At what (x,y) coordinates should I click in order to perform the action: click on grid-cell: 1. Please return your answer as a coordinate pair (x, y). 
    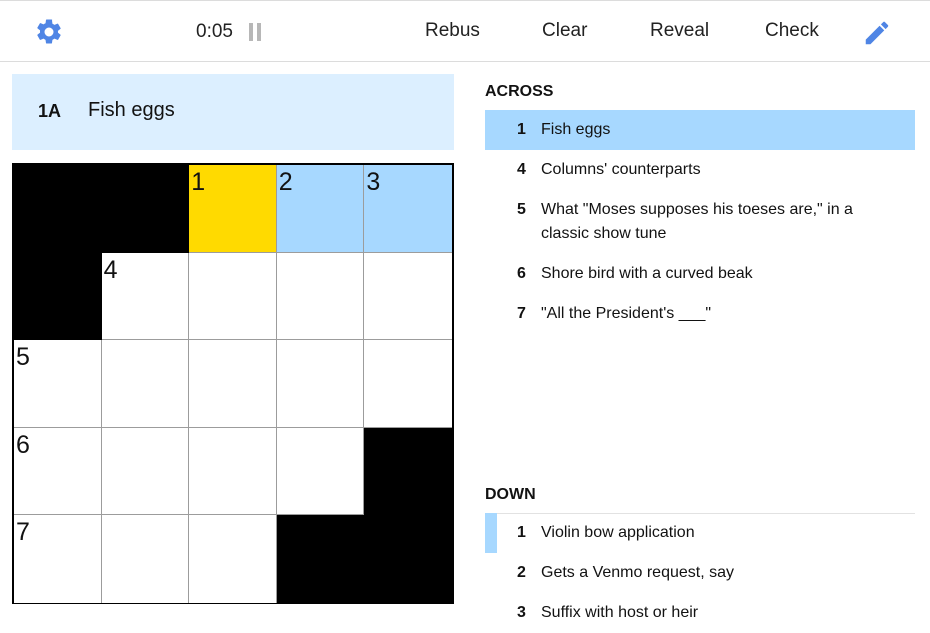
    Looking at the image, I should click on (233, 209).